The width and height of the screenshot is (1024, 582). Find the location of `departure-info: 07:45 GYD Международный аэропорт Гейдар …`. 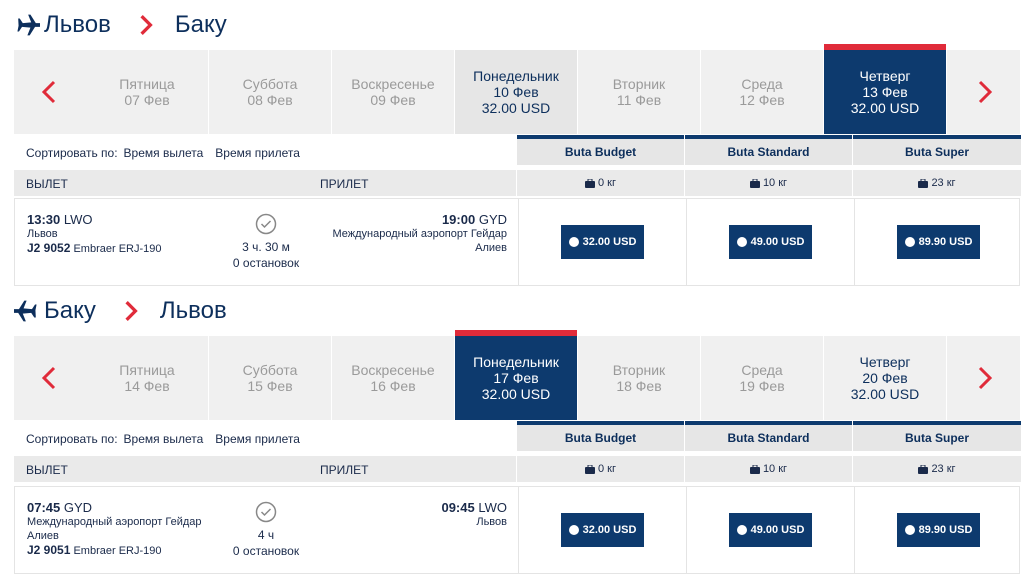

departure-info: 07:45 GYD Международный аэропорт Гейдар … is located at coordinates (114, 529).